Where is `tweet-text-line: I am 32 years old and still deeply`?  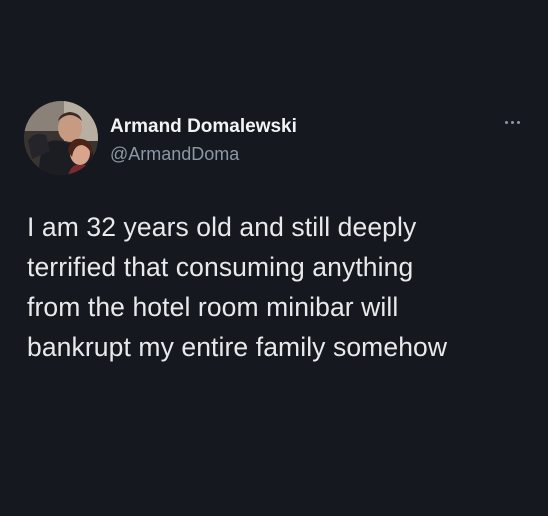
tweet-text-line: I am 32 years old and still deeply is located at coordinates (222, 227).